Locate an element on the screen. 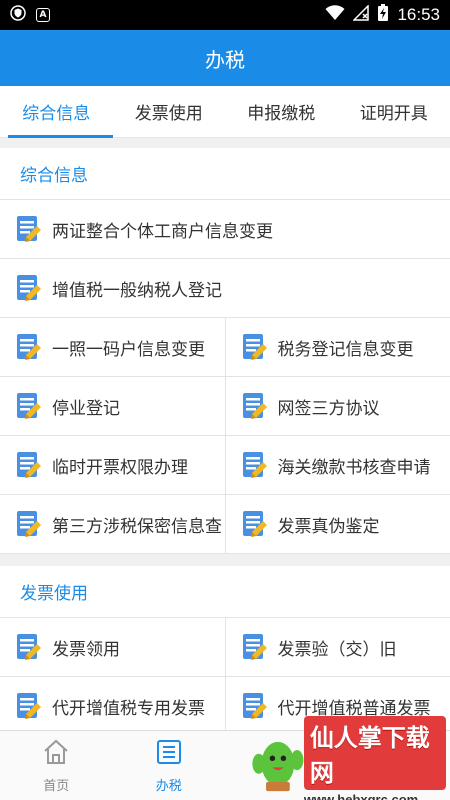 The height and width of the screenshot is (800, 450). wifi-icon is located at coordinates (335, 15).